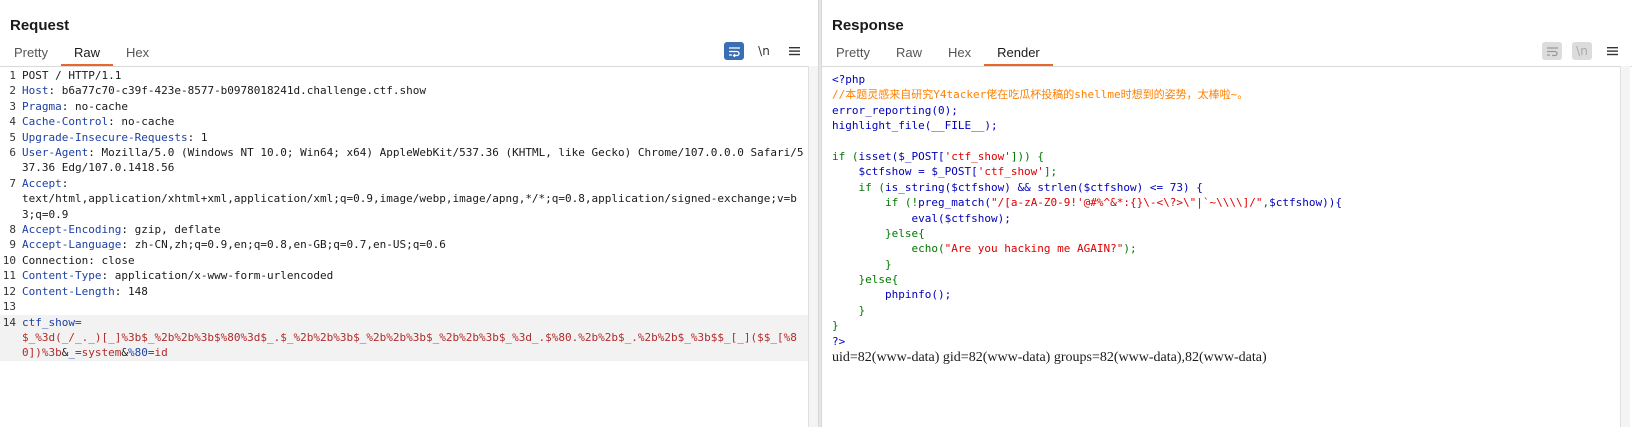  What do you see at coordinates (108, 137) in the screenshot?
I see `request-line: 5 Upgrade-Insecure-Requests: 1` at bounding box center [108, 137].